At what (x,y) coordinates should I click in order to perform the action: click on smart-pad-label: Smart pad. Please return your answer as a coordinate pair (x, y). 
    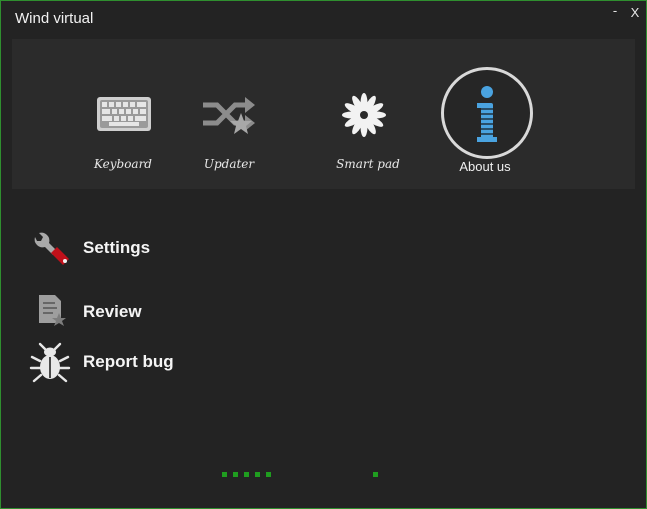
    Looking at the image, I should click on (368, 164).